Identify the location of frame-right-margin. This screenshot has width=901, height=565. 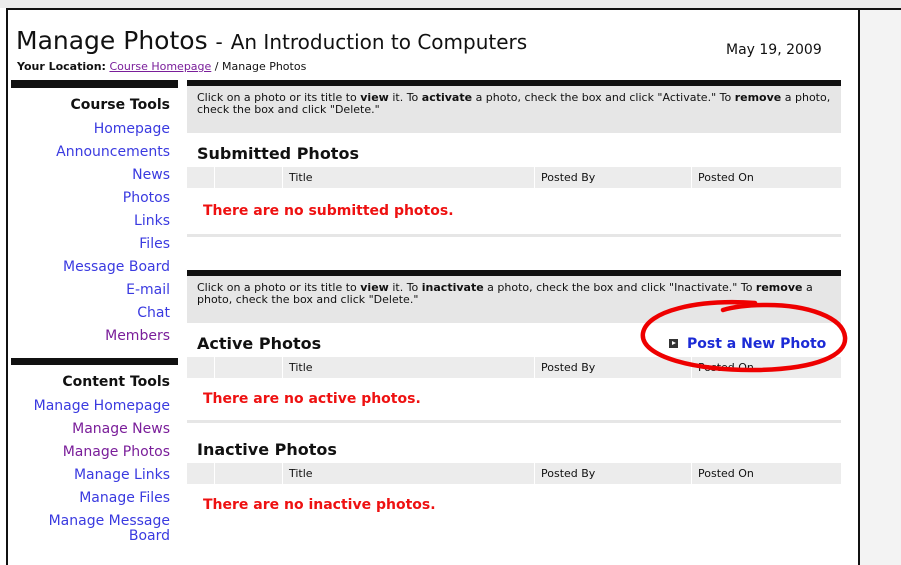
(880, 287).